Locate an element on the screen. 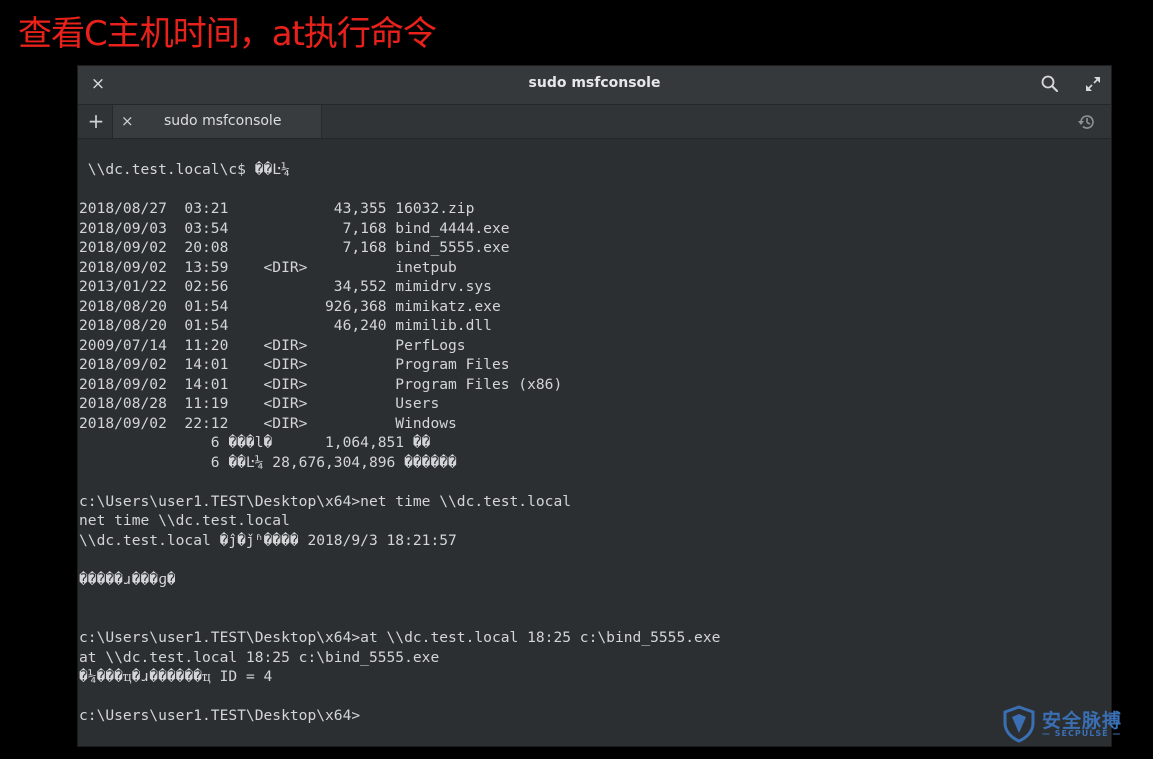 This screenshot has width=1153, height=759. history-icon is located at coordinates (1086, 122).